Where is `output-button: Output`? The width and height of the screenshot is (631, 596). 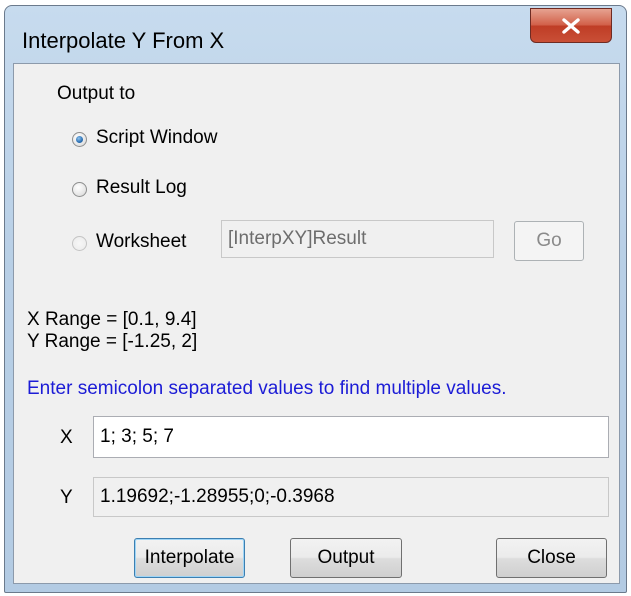 output-button: Output is located at coordinates (346, 558).